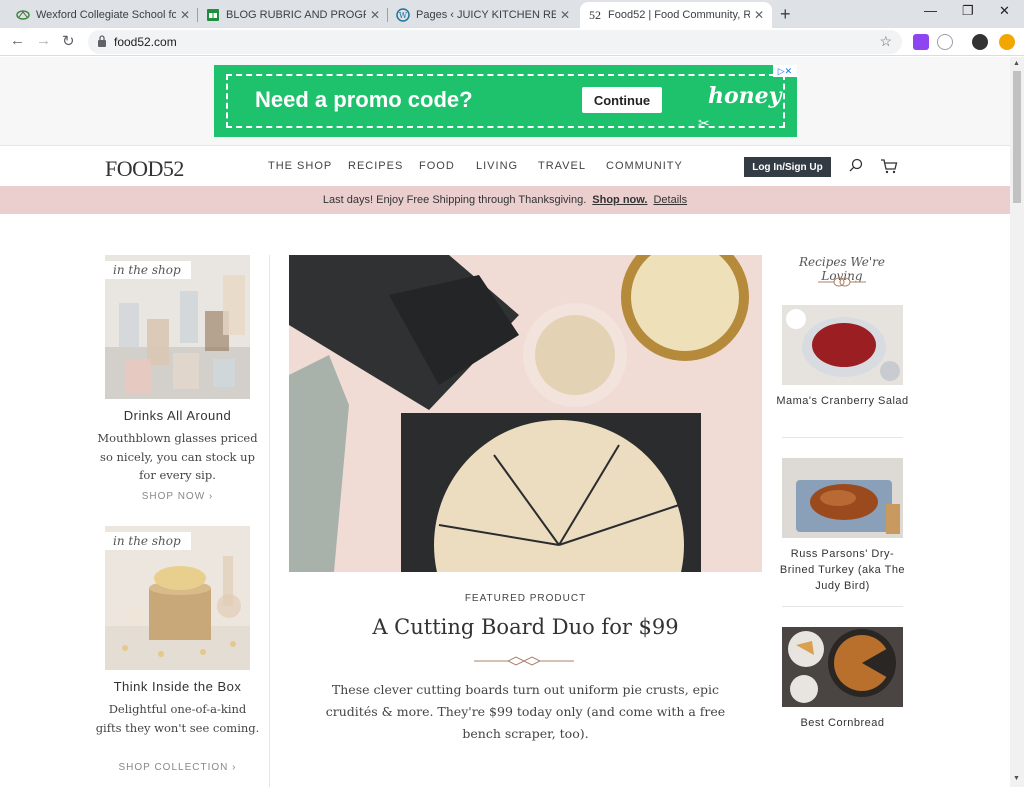  What do you see at coordinates (1017, 422) in the screenshot?
I see `page-scrollbar: ▲ ▼` at bounding box center [1017, 422].